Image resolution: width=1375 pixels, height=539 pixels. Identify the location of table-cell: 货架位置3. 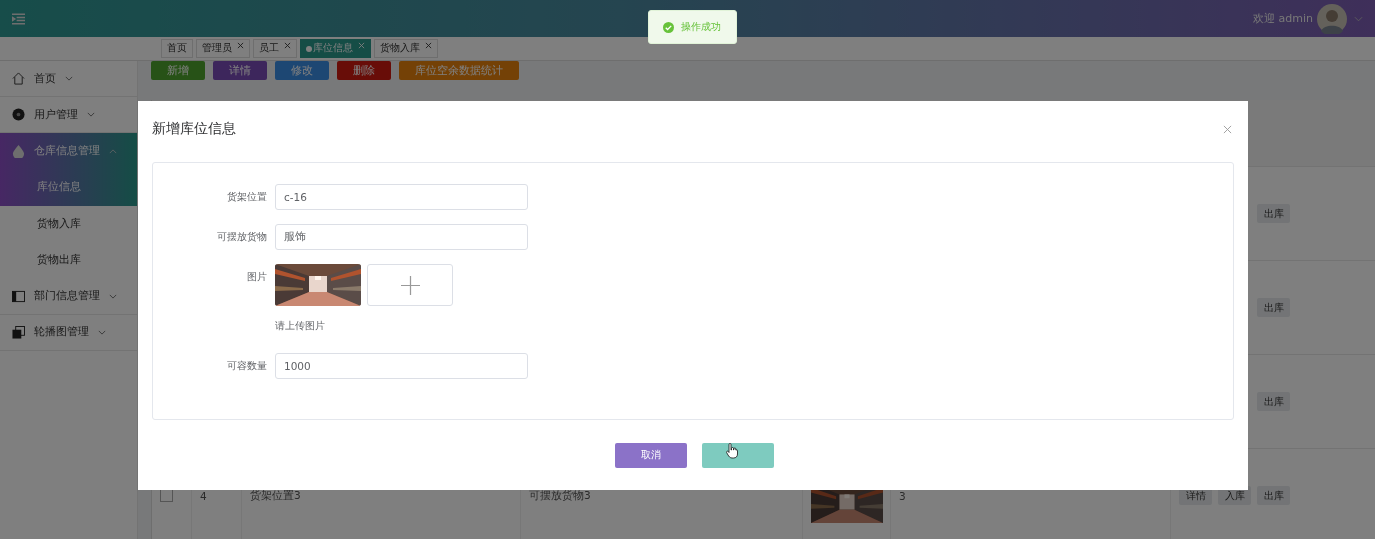
(275, 495).